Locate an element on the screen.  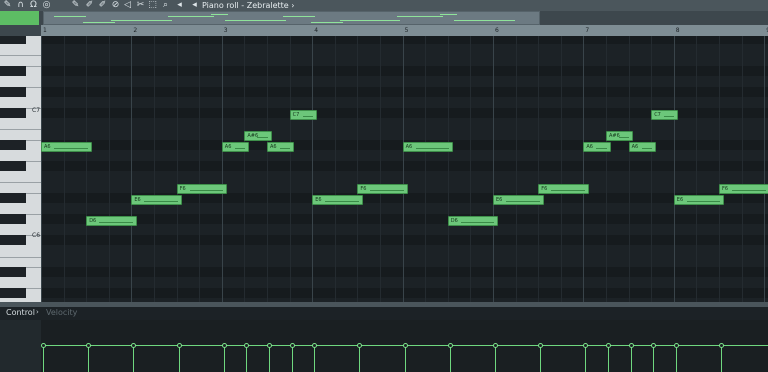
pattern-overview is located at coordinates (384, 18).